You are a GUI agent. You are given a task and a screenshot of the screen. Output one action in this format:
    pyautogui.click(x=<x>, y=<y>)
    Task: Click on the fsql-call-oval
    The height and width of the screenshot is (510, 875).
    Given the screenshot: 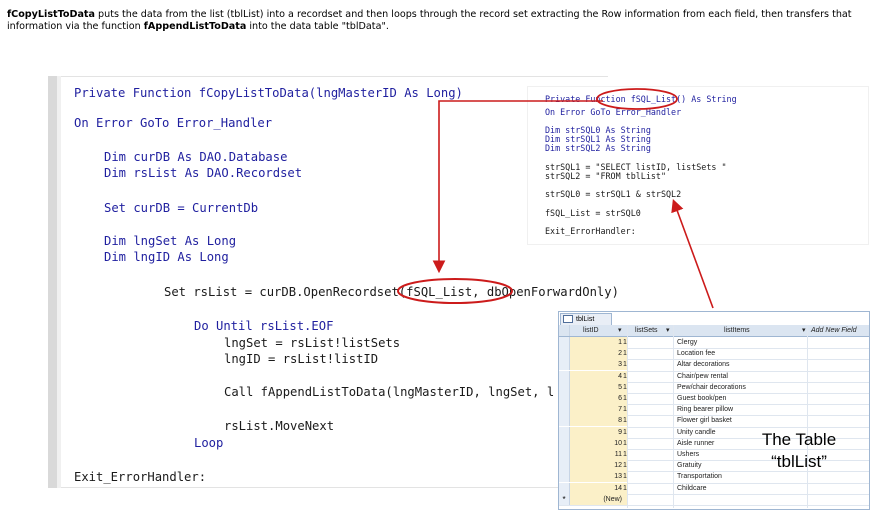 What is the action you would take?
    pyautogui.click(x=455, y=291)
    